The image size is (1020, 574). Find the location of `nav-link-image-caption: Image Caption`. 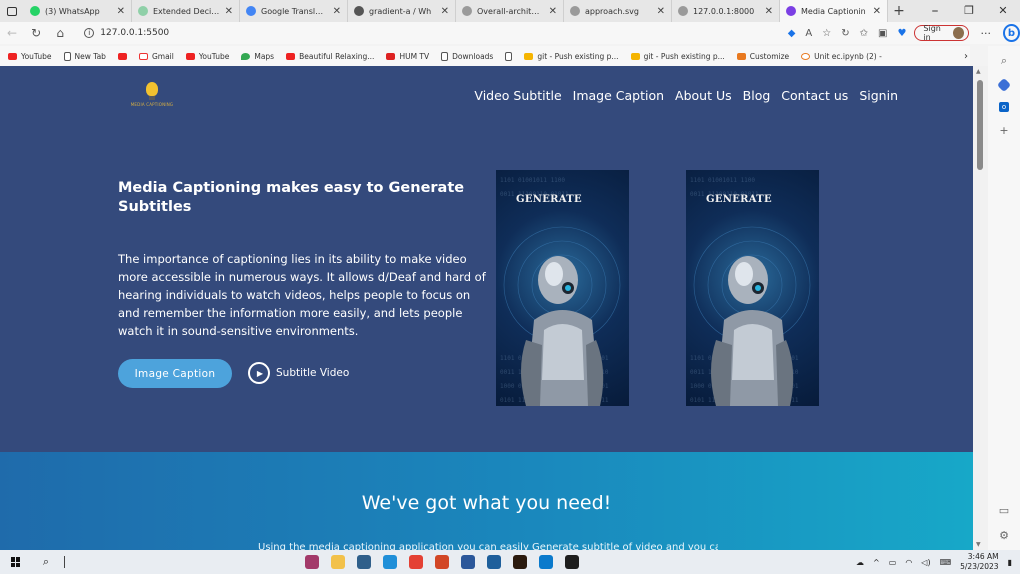

nav-link-image-caption: Image Caption is located at coordinates (618, 95).